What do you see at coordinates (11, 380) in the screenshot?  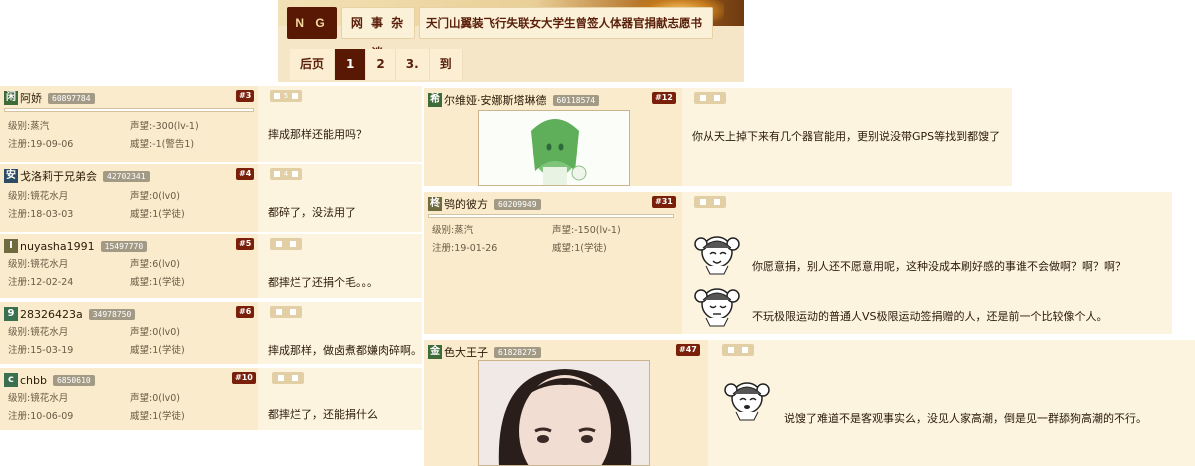 I see `avatar: c` at bounding box center [11, 380].